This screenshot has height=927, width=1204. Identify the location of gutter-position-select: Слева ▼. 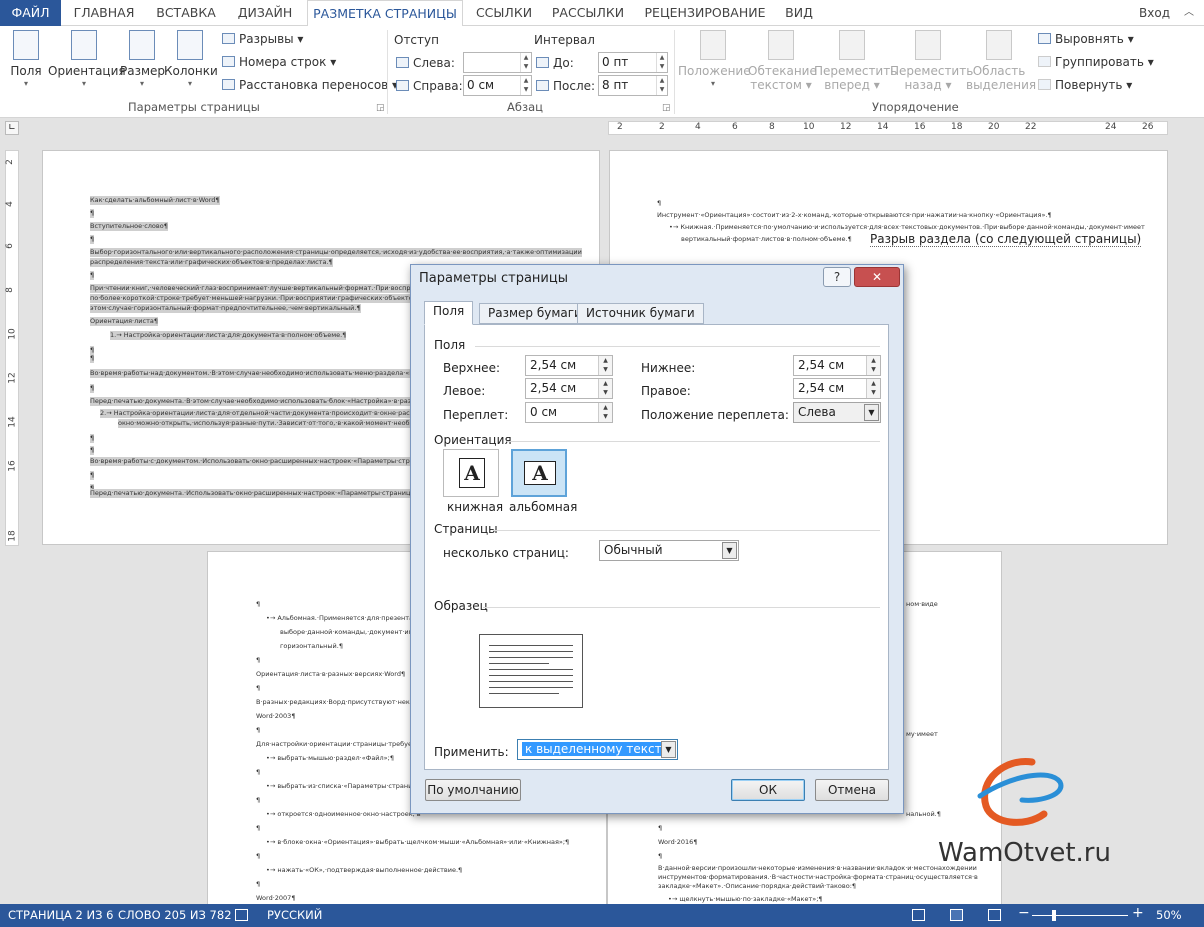
(837, 412).